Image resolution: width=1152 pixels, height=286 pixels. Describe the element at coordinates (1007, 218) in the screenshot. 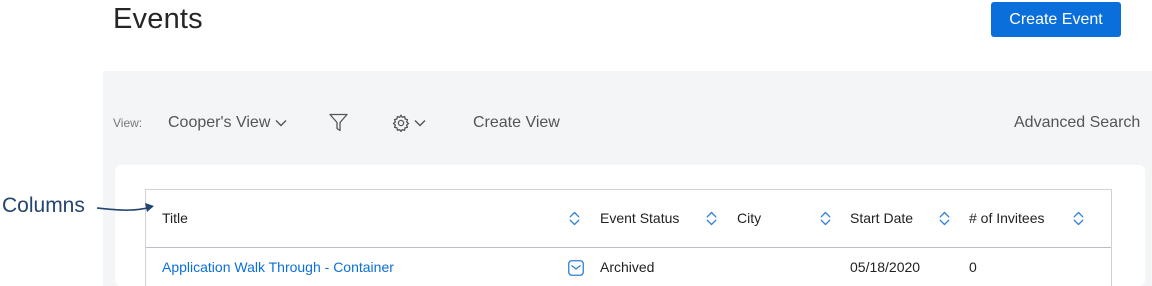

I see `column-header-invitees: # of Invitees` at that location.